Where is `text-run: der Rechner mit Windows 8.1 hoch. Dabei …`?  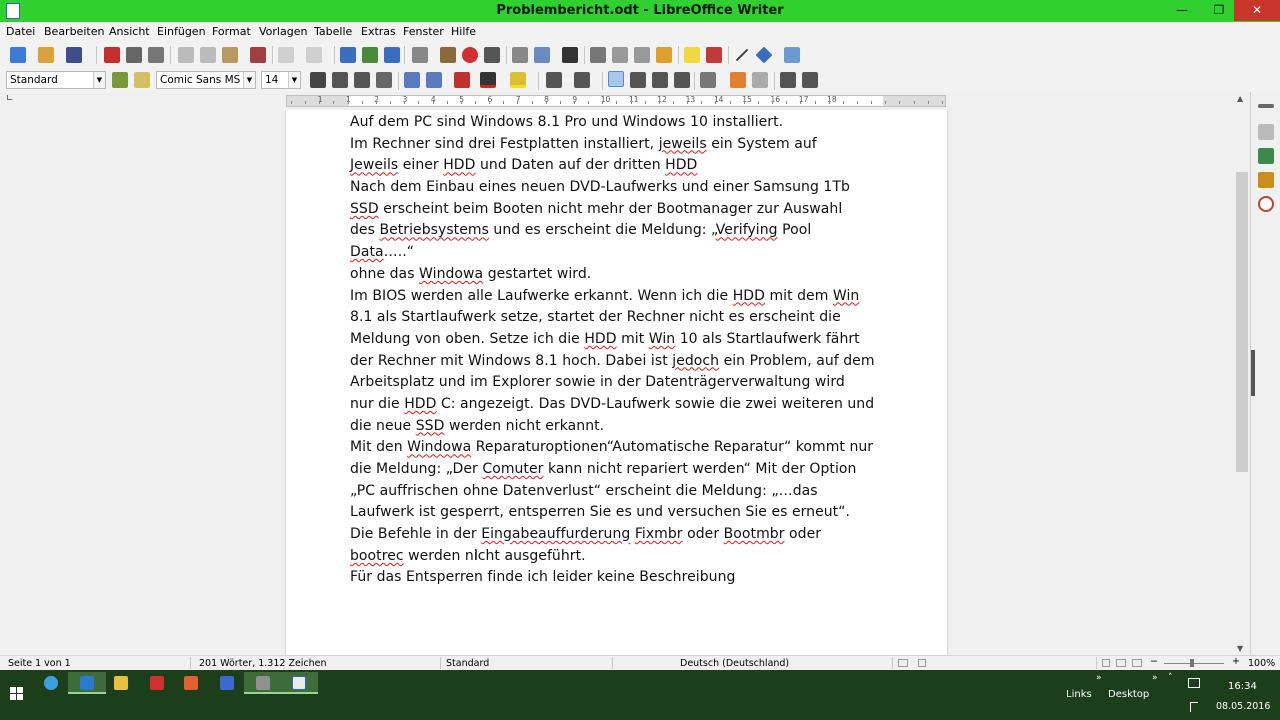
text-run: der Rechner mit Windows 8.1 hoch. Dabei … is located at coordinates (511, 361).